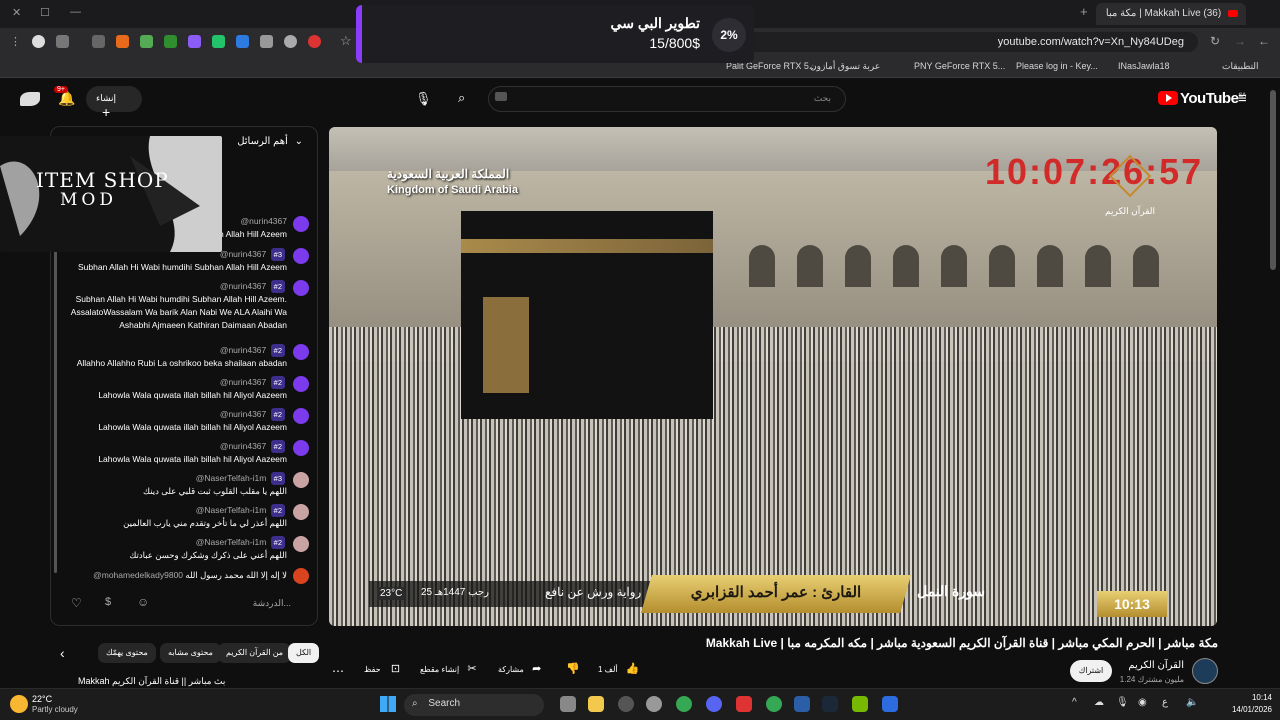  I want to click on tab-active: (36) Makkah Live | مكة مبا, so click(1171, 14).